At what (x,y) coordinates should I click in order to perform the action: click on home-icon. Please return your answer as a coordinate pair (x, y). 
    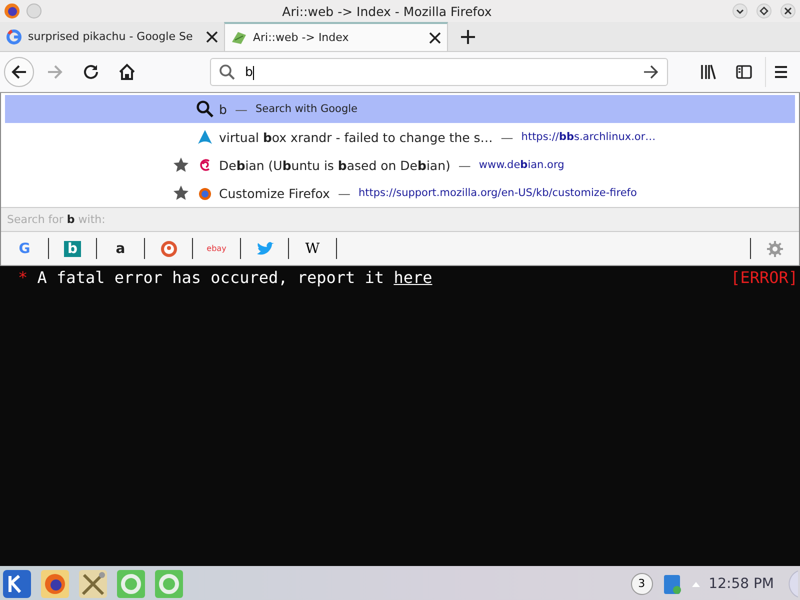
    Looking at the image, I should click on (127, 72).